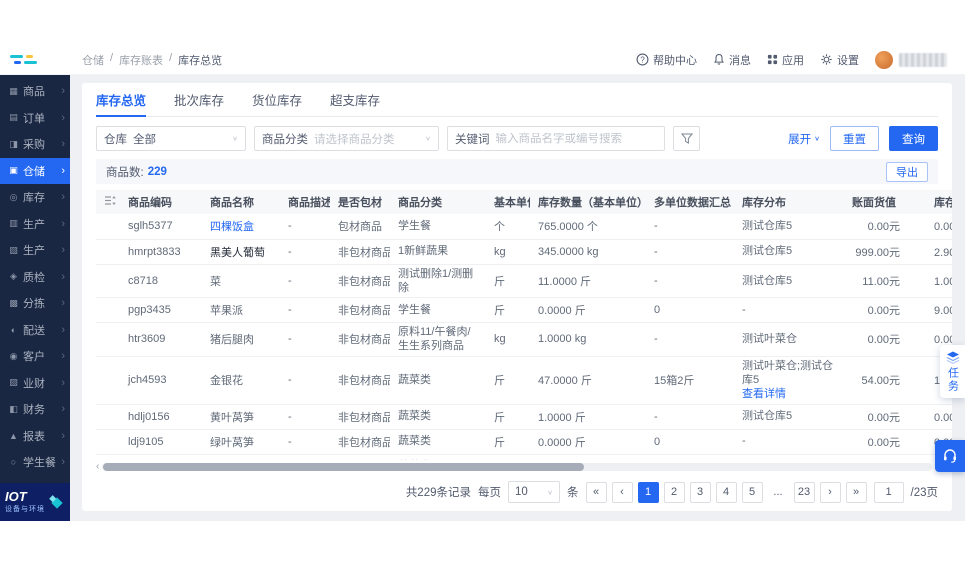 The image size is (965, 564). I want to click on chevron-down-icon: ∨, so click(550, 492).